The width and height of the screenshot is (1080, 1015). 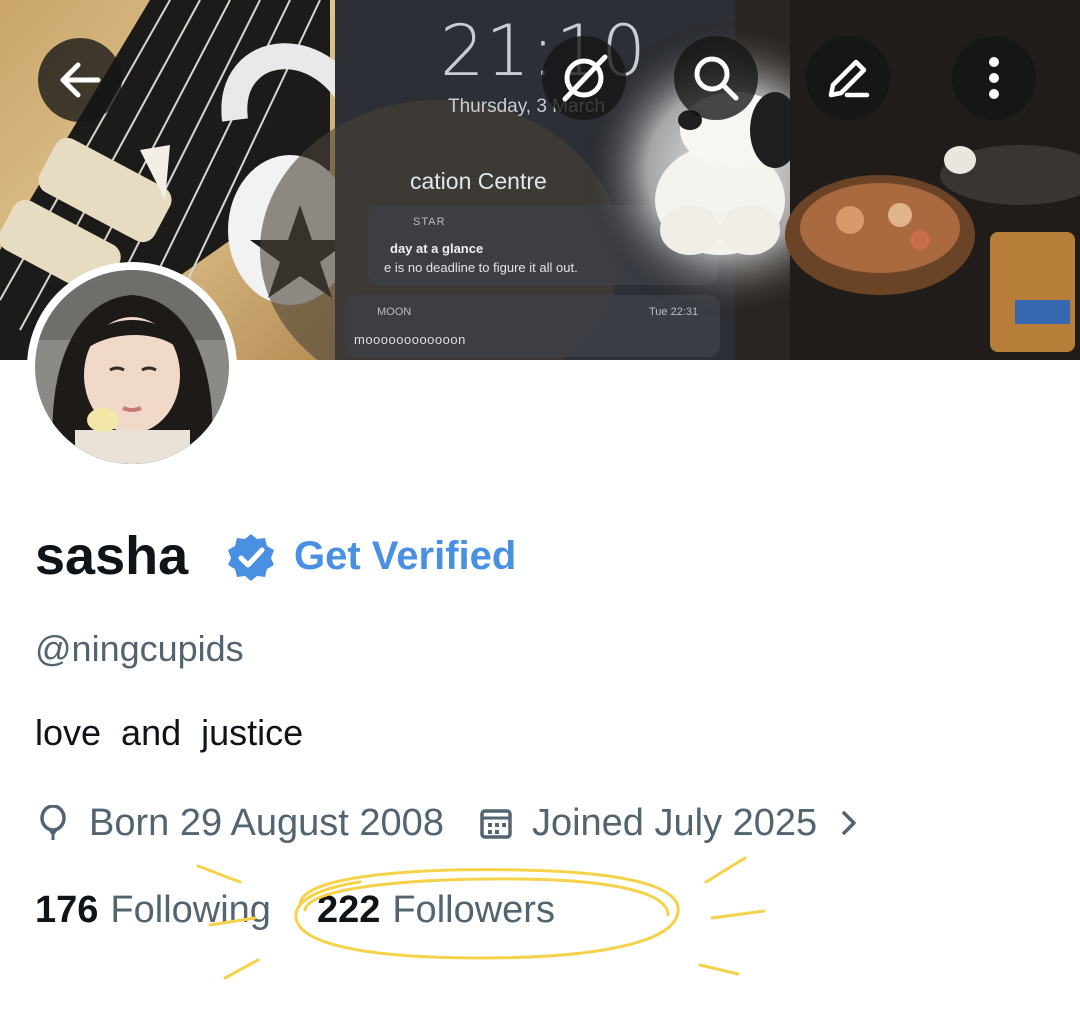 I want to click on grok-icon, so click(x=585, y=78).